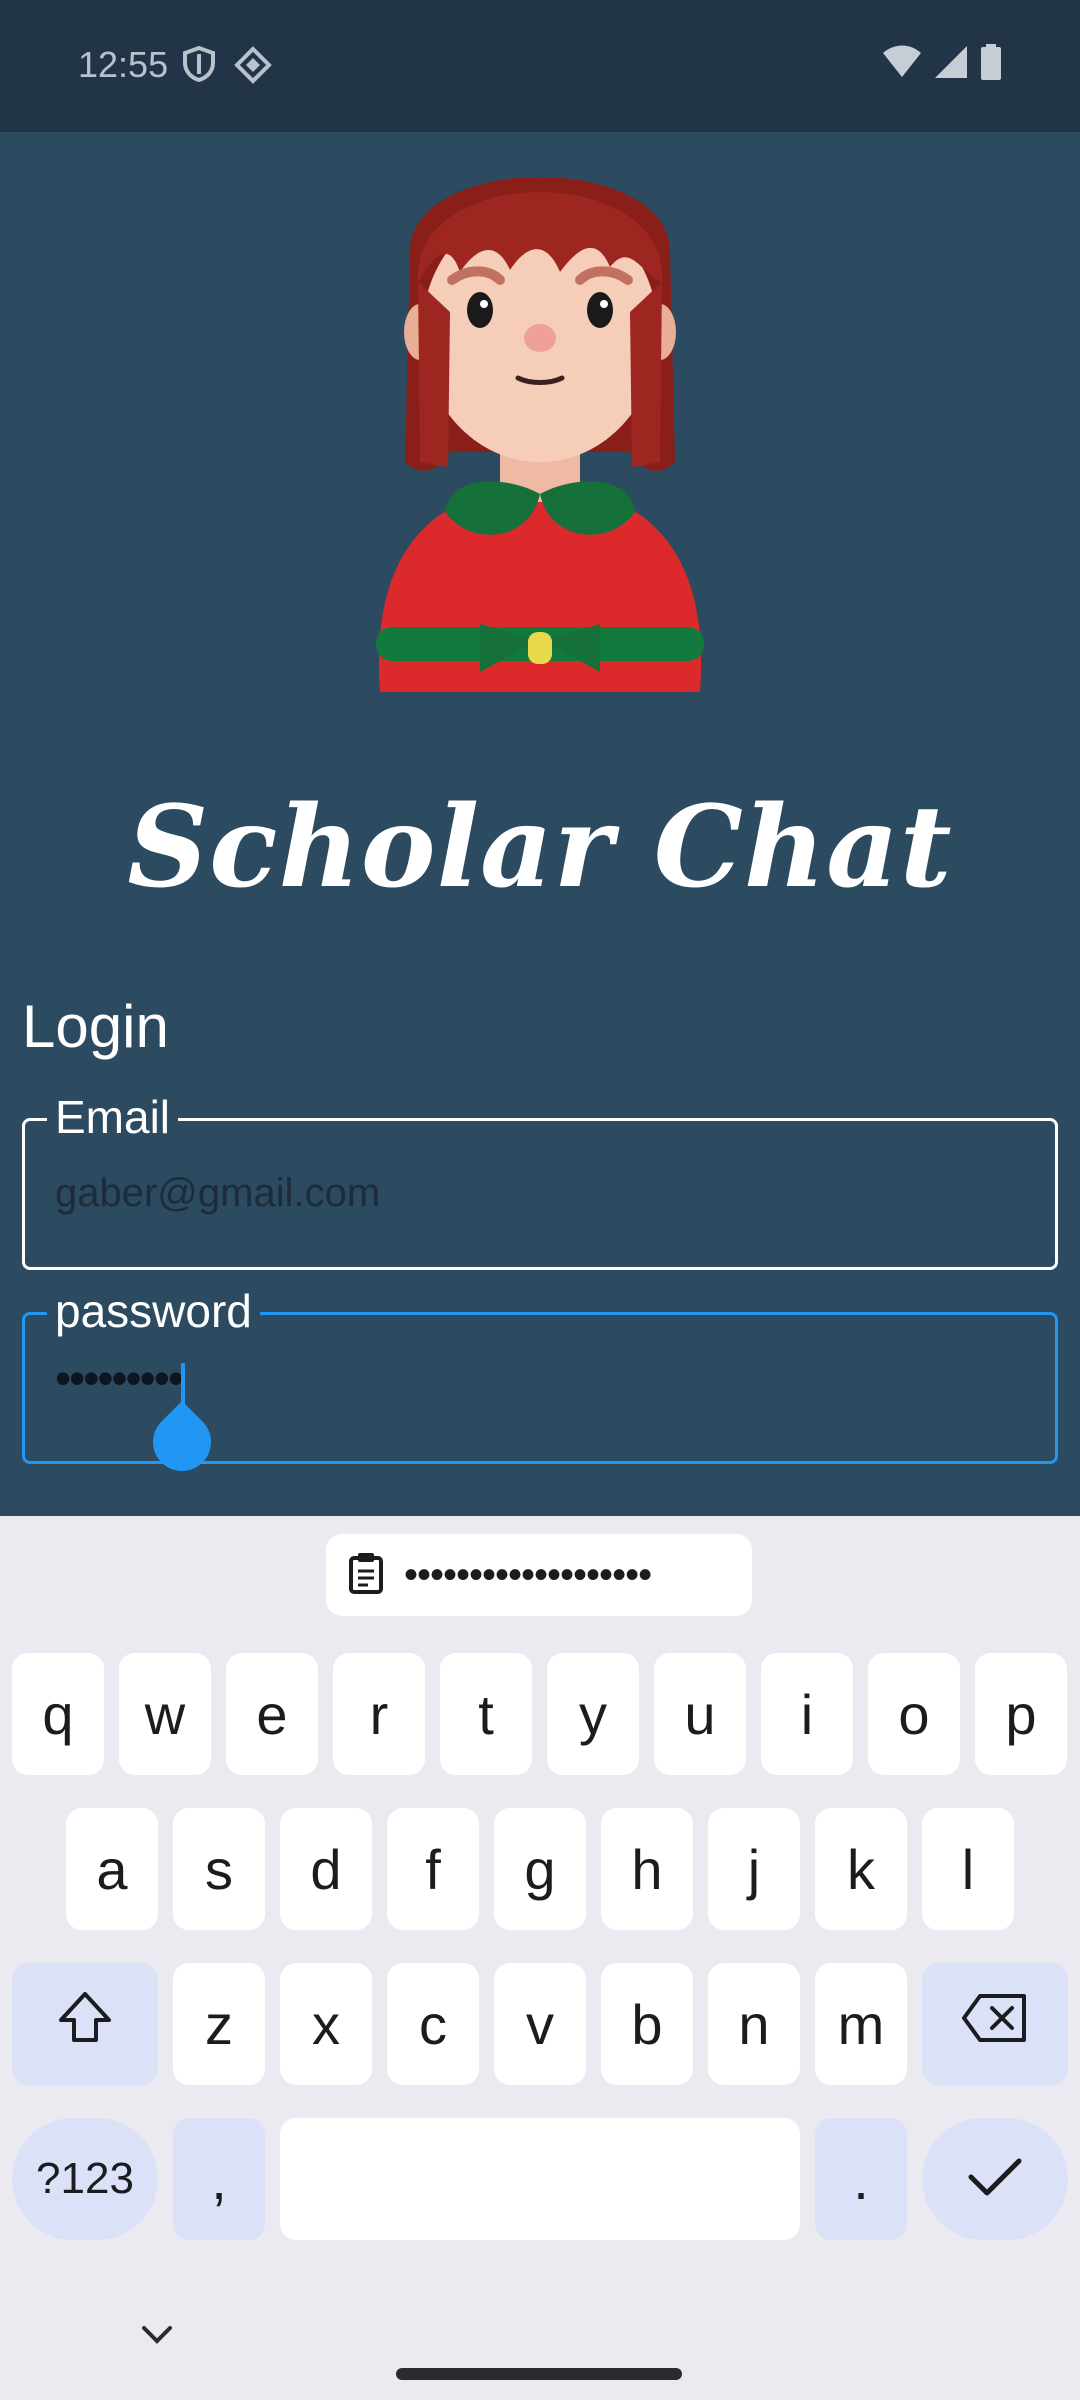 This screenshot has width=1080, height=2400. I want to click on period-key: ., so click(861, 2179).